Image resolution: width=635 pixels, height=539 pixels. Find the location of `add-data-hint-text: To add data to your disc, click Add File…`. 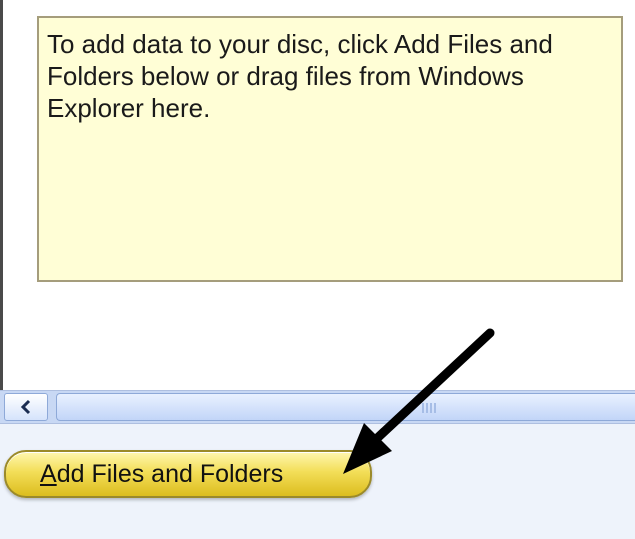

add-data-hint-text: To add data to your disc, click Add File… is located at coordinates (300, 76).